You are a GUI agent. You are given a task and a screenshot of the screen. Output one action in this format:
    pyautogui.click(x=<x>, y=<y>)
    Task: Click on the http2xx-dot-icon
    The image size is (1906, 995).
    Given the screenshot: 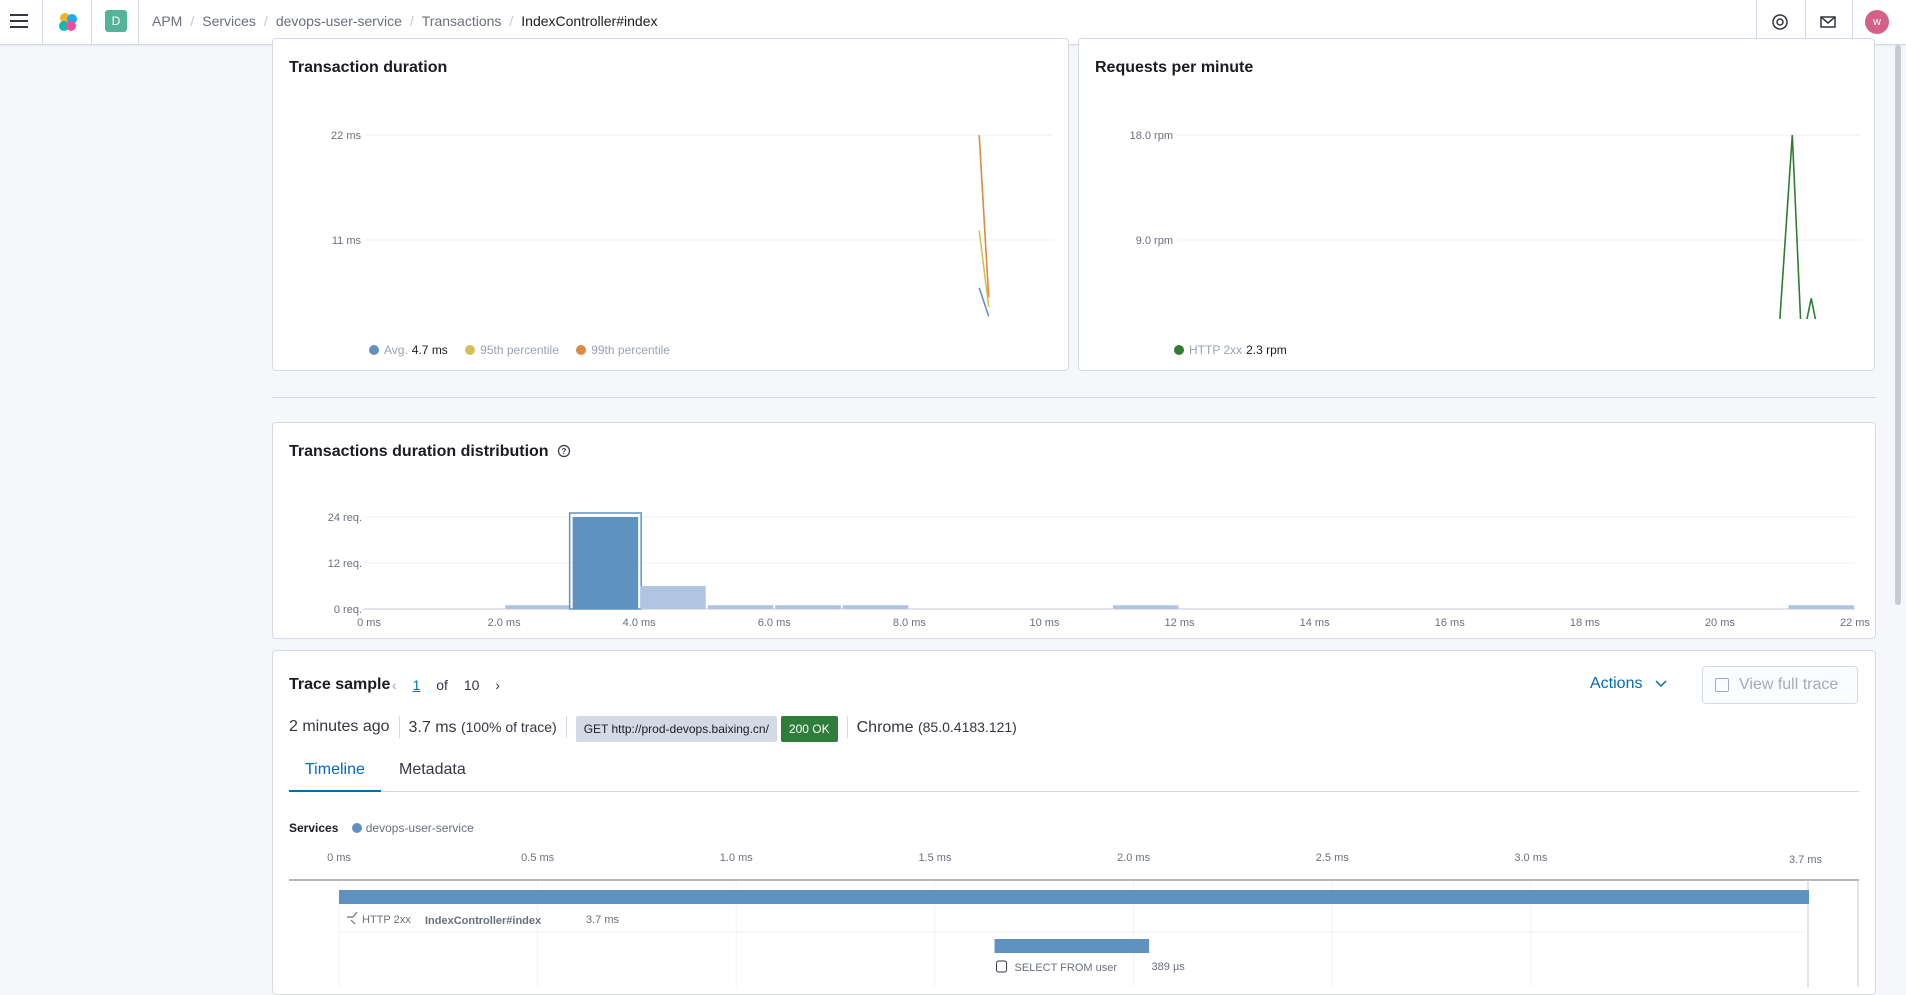 What is the action you would take?
    pyautogui.click(x=1179, y=350)
    